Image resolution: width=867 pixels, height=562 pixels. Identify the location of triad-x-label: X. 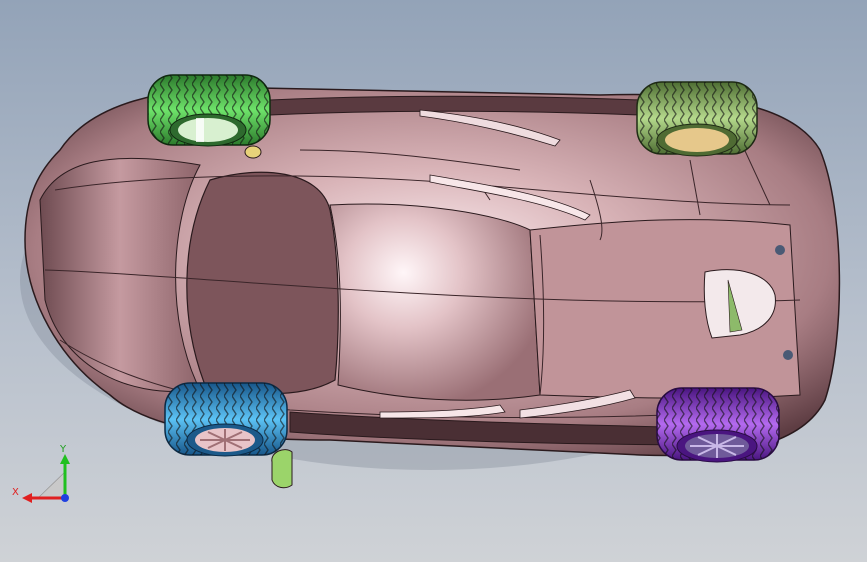
(15, 492).